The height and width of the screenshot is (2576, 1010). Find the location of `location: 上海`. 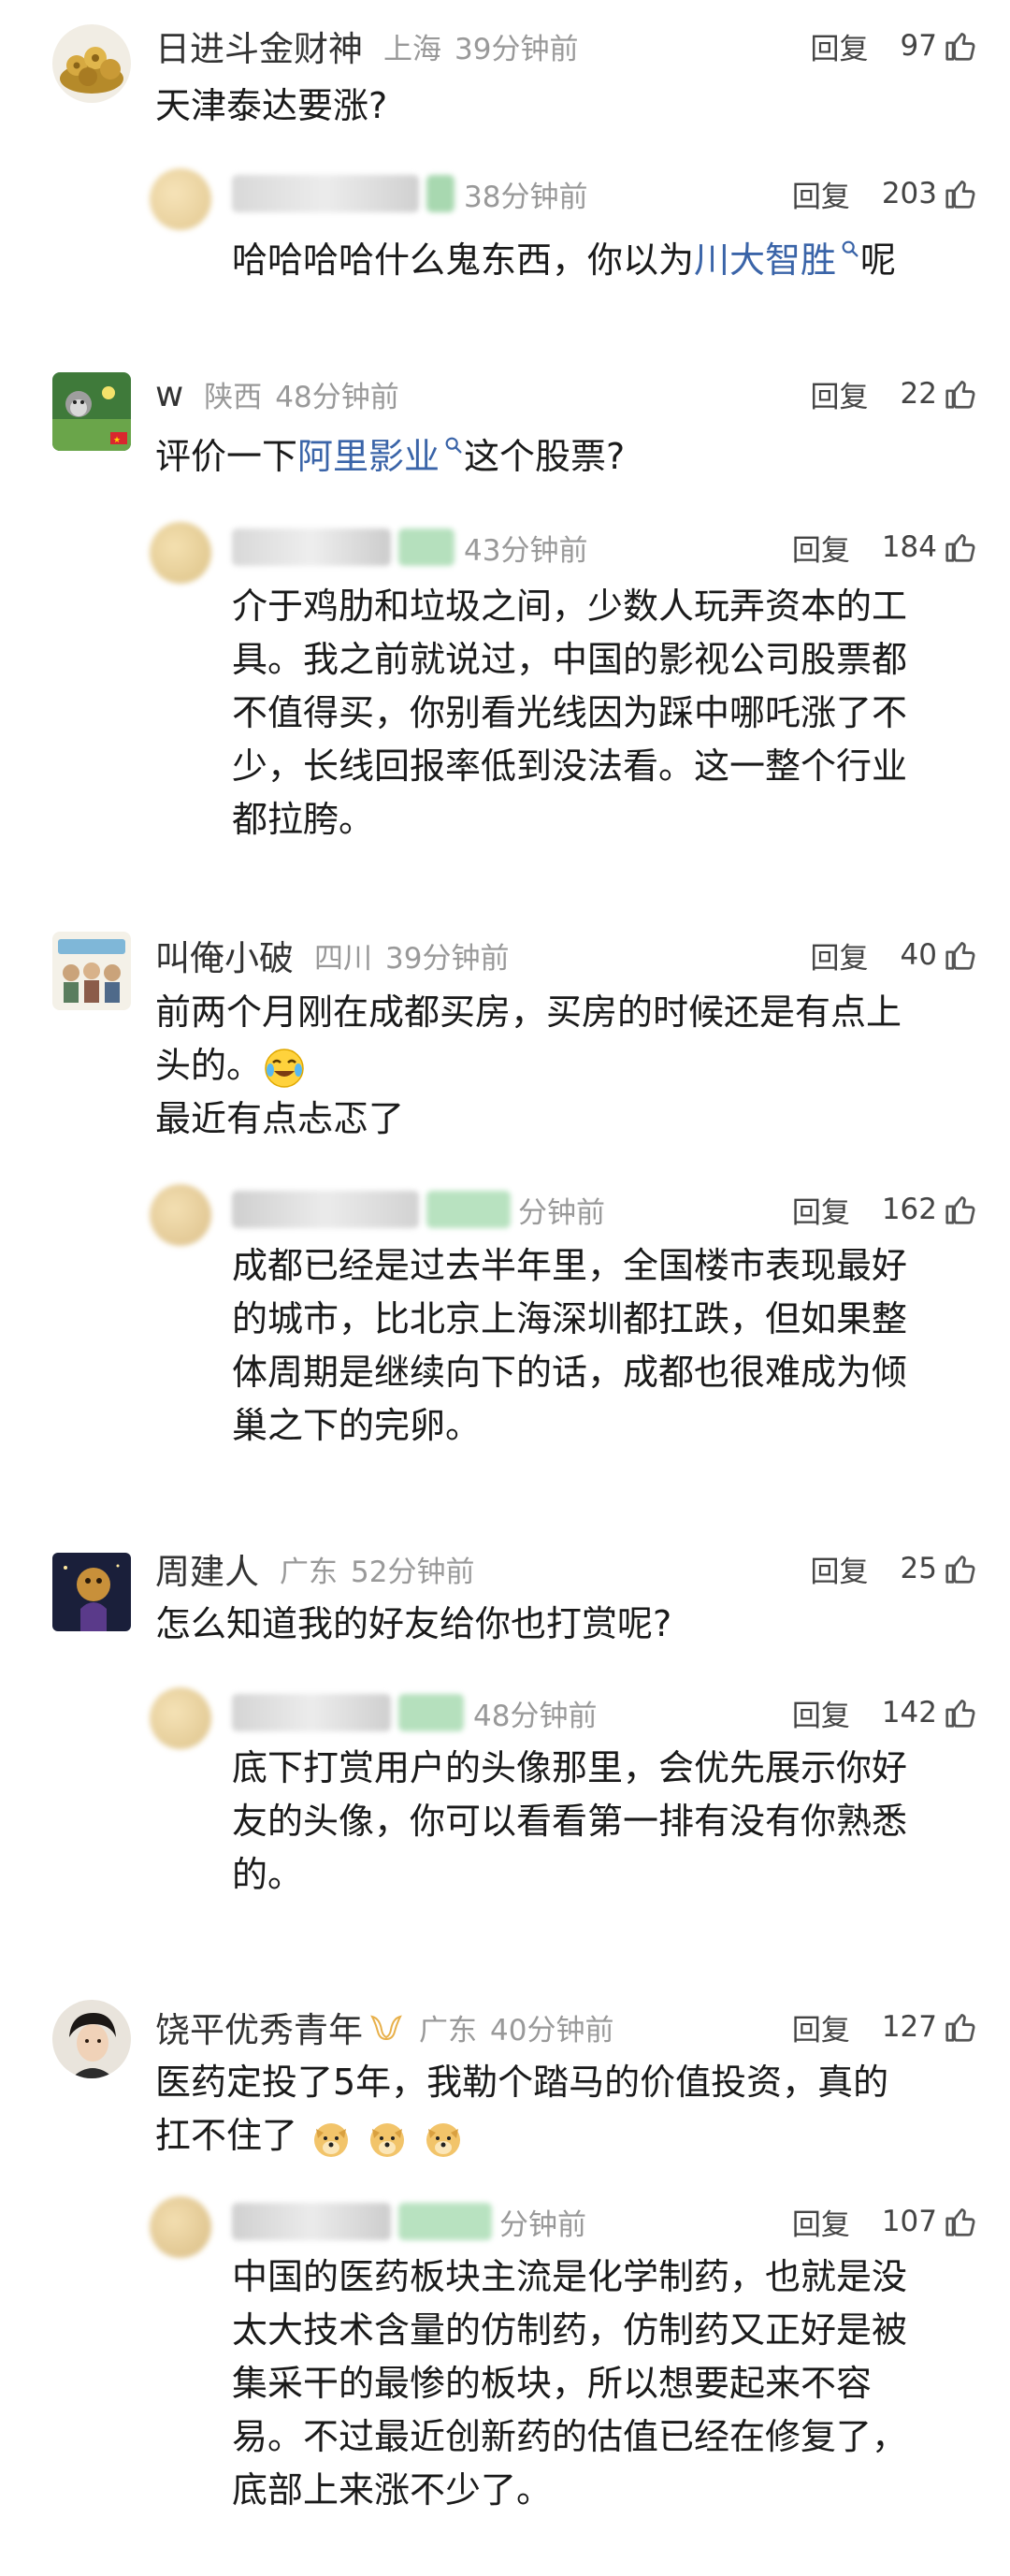

location: 上海 is located at coordinates (412, 49).